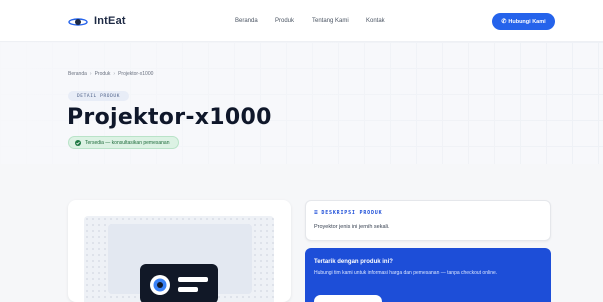 The width and height of the screenshot is (603, 302). I want to click on description-title: ≡ DESKRIPSI PRODUK, so click(348, 212).